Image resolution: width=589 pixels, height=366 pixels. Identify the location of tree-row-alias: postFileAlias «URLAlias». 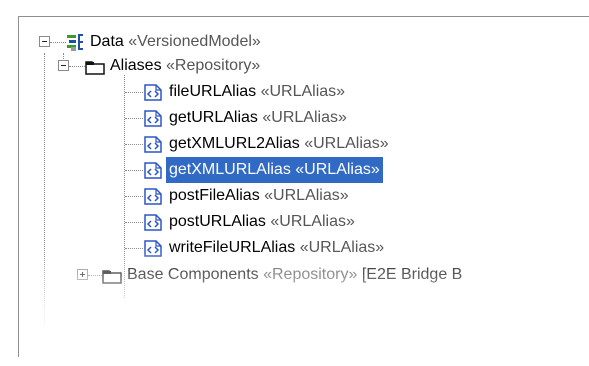
(299, 196).